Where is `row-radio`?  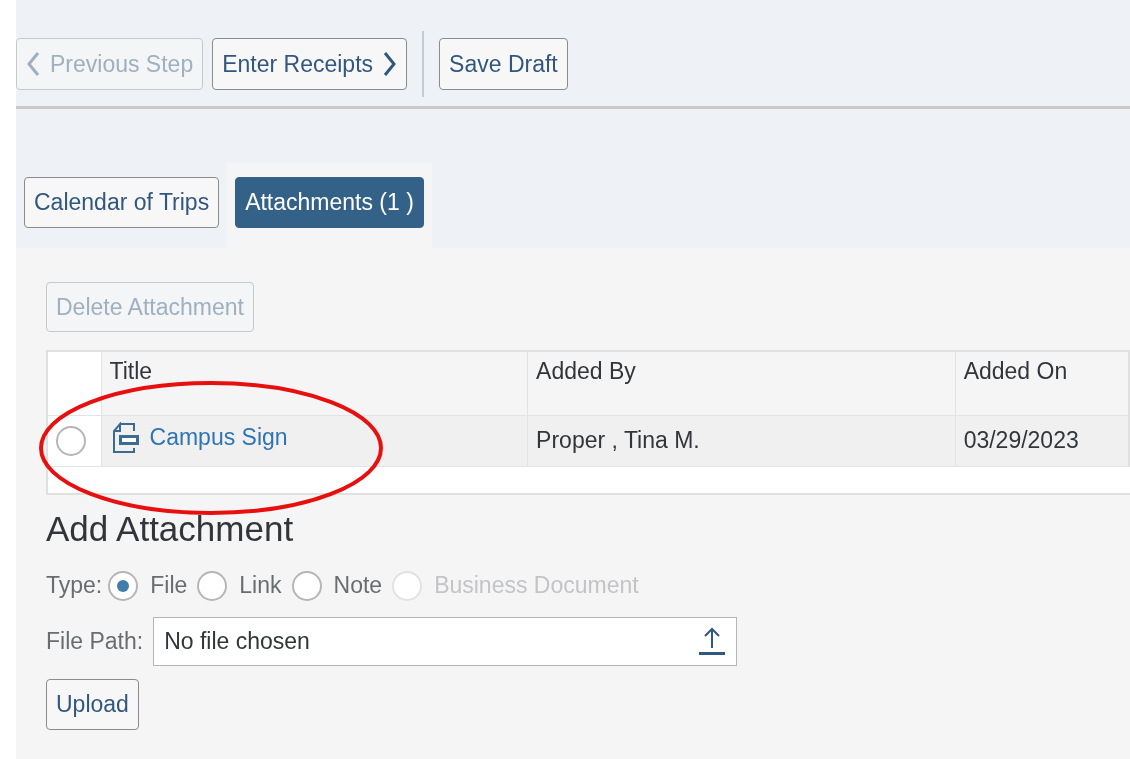 row-radio is located at coordinates (71, 440).